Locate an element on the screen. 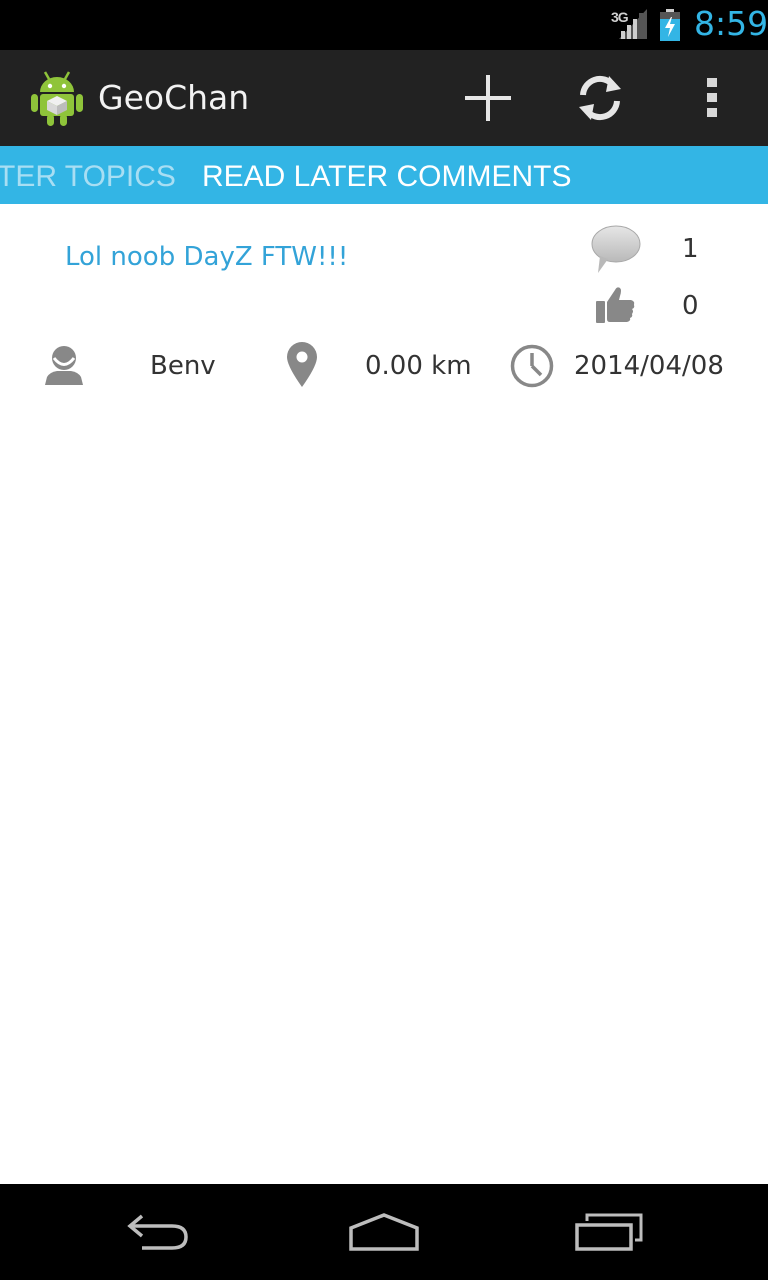 This screenshot has width=768, height=1280. like-count: 0 is located at coordinates (690, 306).